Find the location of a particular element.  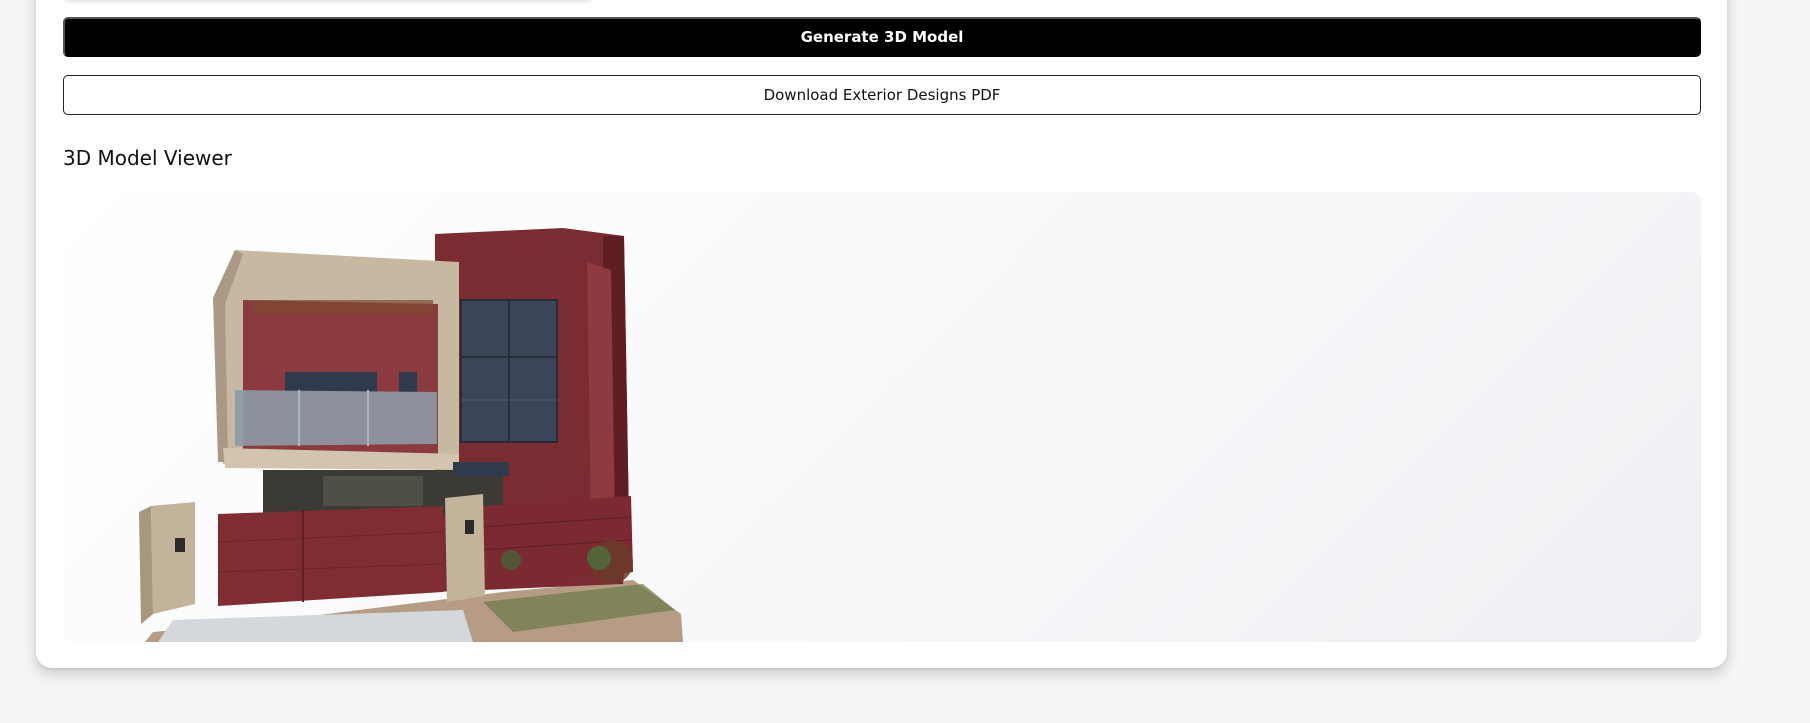

right-pillar is located at coordinates (465, 548).